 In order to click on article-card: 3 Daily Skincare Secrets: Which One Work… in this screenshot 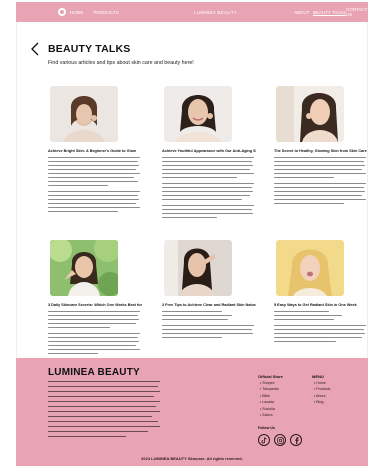, I will do `click(95, 298)`.